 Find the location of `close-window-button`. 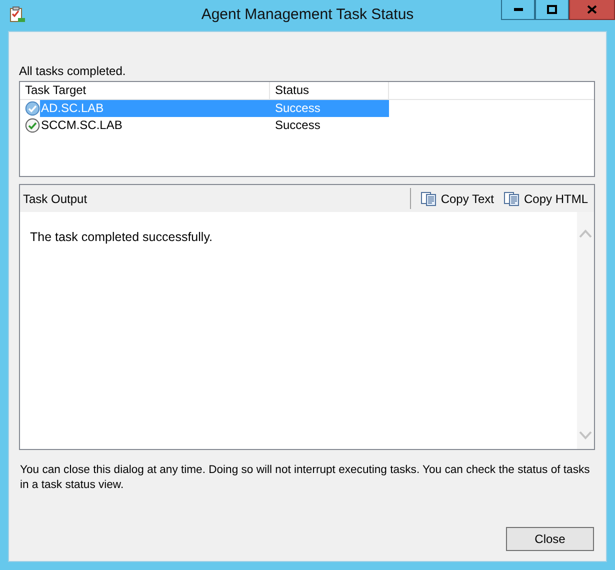

close-window-button is located at coordinates (592, 10).